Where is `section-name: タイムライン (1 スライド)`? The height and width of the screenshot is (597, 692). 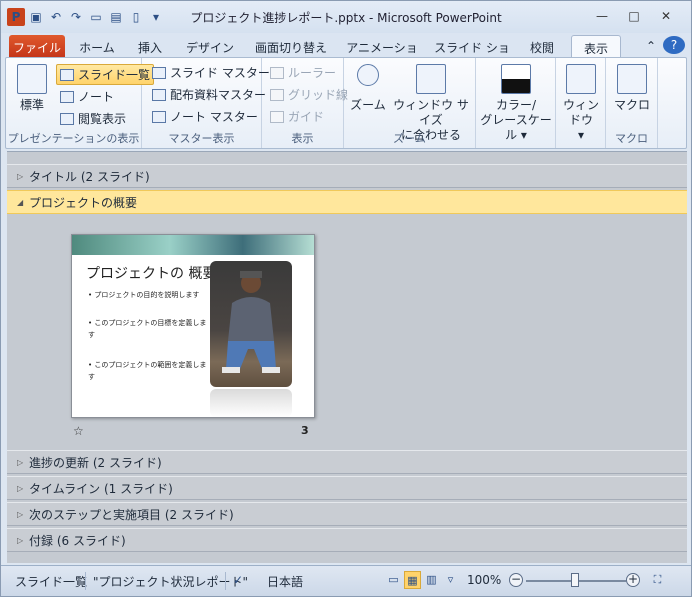 section-name: タイムライン (1 スライド) is located at coordinates (101, 488).